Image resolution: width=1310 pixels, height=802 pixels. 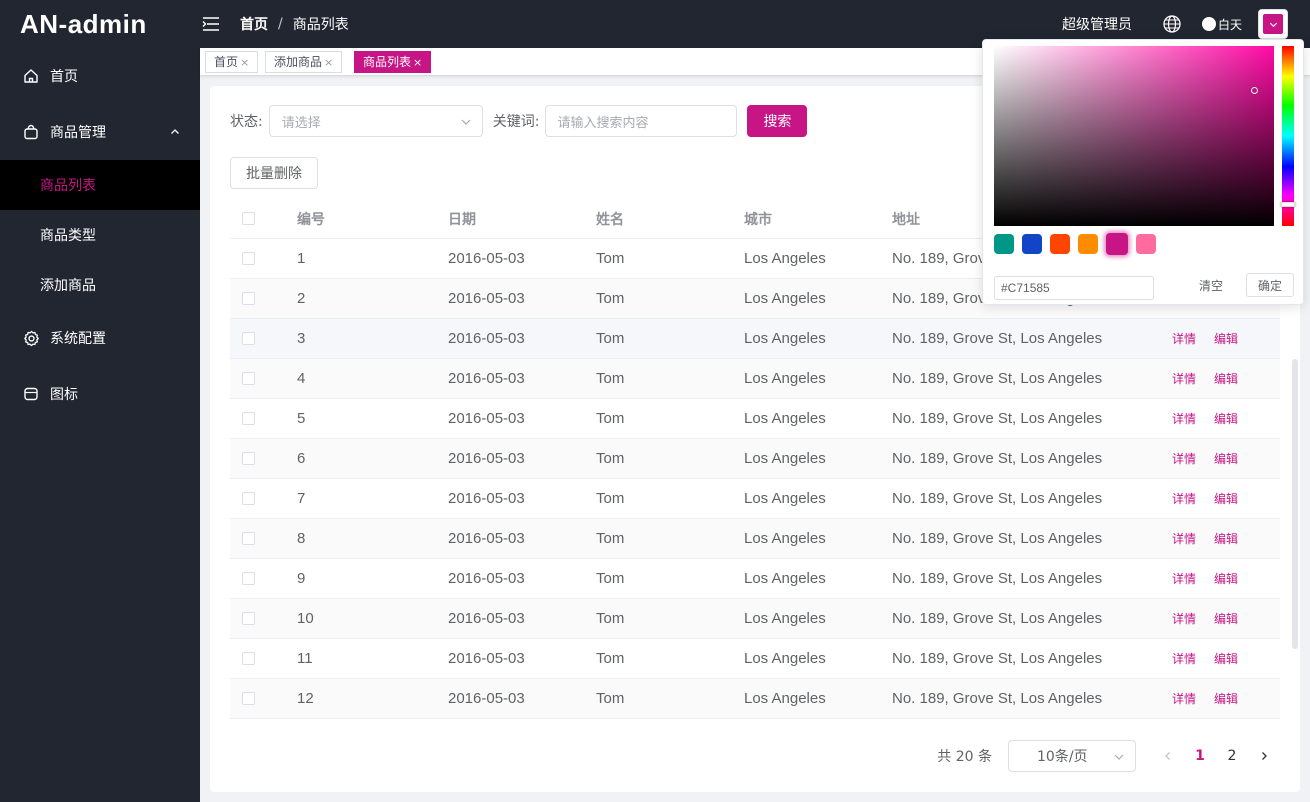 What do you see at coordinates (1172, 24) in the screenshot?
I see `globe-icon` at bounding box center [1172, 24].